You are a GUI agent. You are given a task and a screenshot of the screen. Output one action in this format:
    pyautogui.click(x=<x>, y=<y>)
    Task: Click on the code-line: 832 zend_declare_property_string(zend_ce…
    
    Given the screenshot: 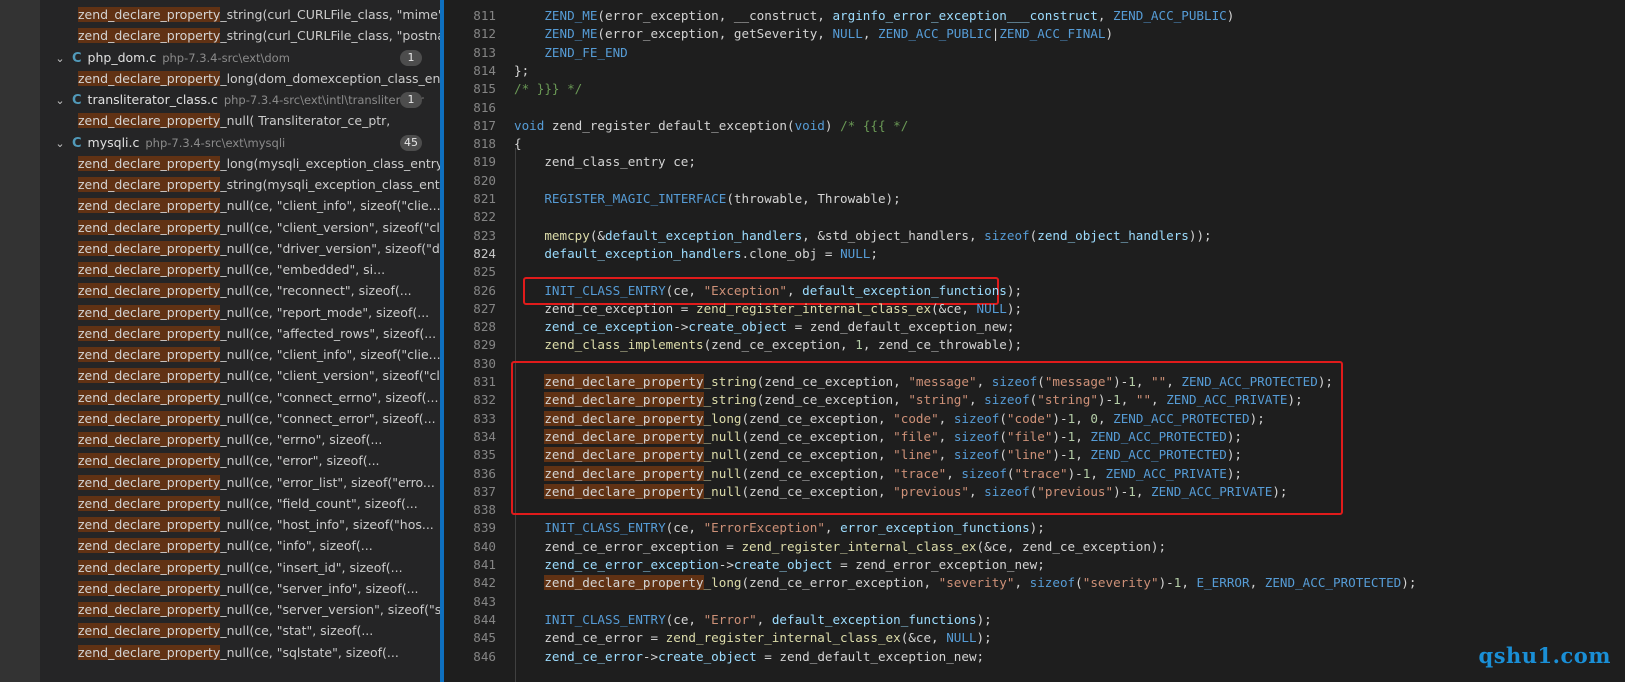 What is the action you would take?
    pyautogui.click(x=1034, y=399)
    